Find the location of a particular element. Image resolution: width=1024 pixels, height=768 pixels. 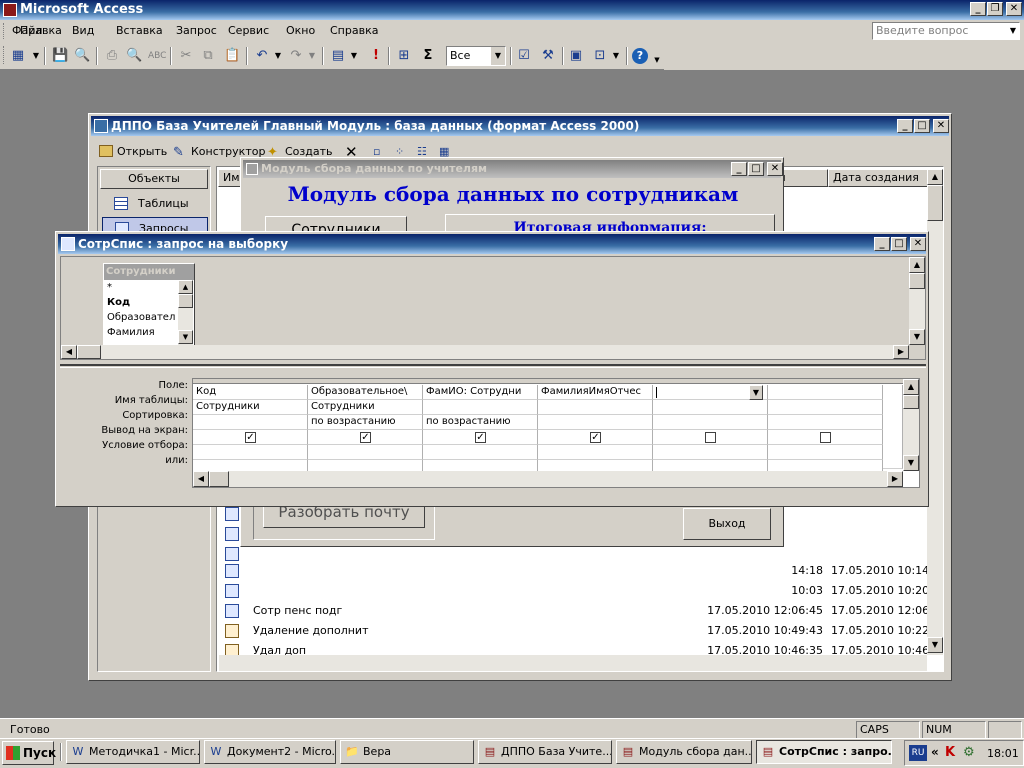

toolbar-options-icon: ▼ is located at coordinates (657, 60).